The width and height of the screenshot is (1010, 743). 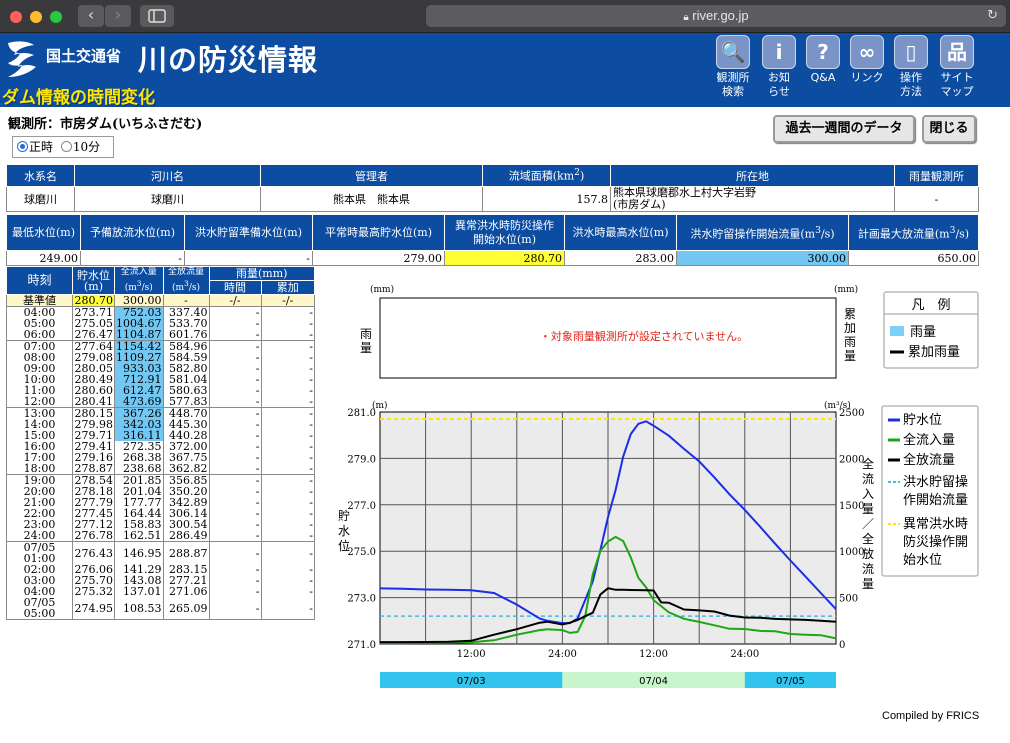 I want to click on col-header-rain: 雨量(mm), so click(x=261, y=273).